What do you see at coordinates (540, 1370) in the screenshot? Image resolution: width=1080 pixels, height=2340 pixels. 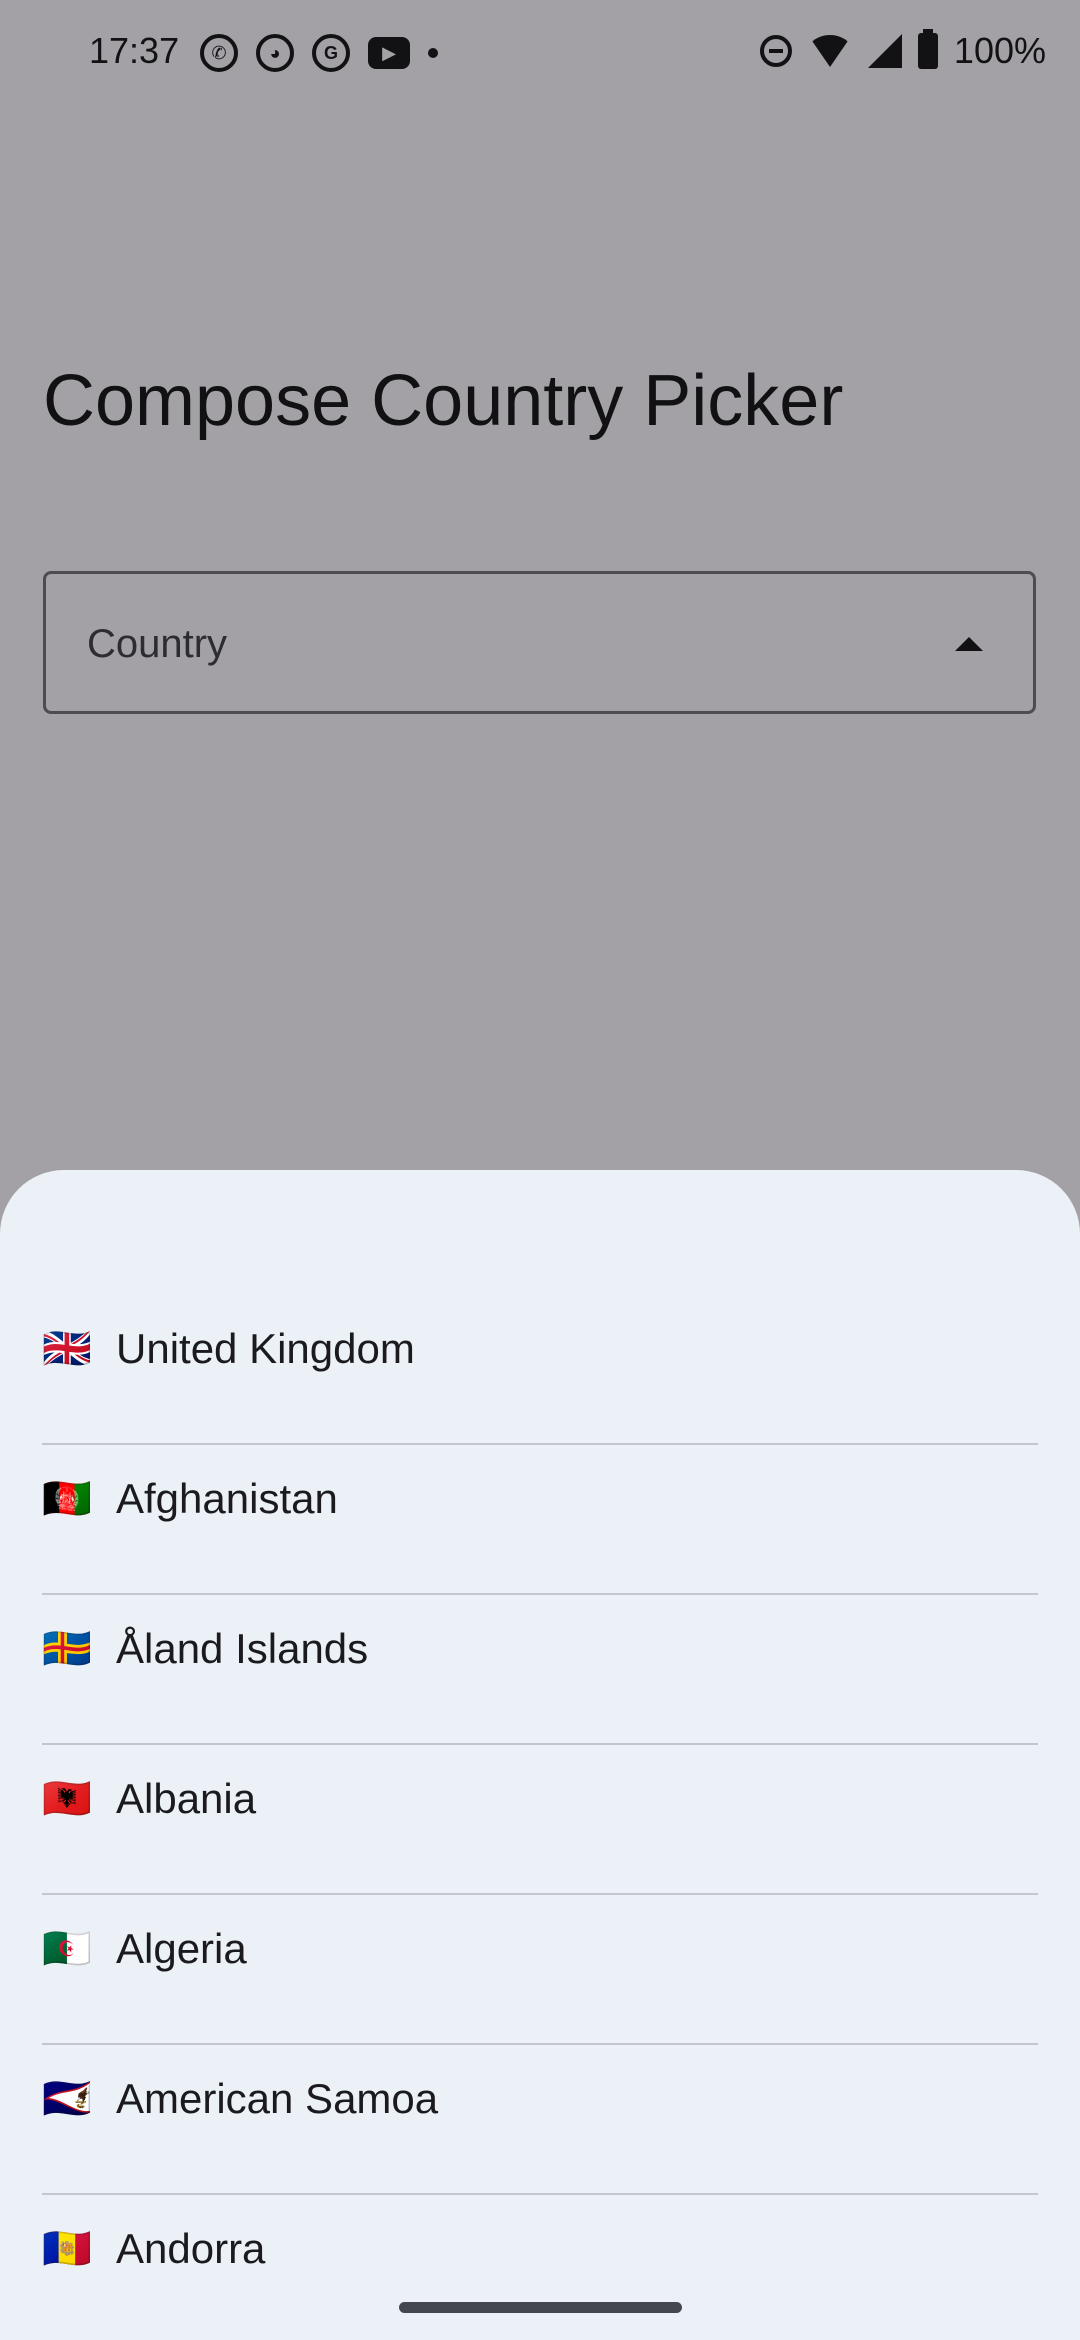 I see `country-item-united-kingdom: 🇬🇧 United Kingdom` at bounding box center [540, 1370].